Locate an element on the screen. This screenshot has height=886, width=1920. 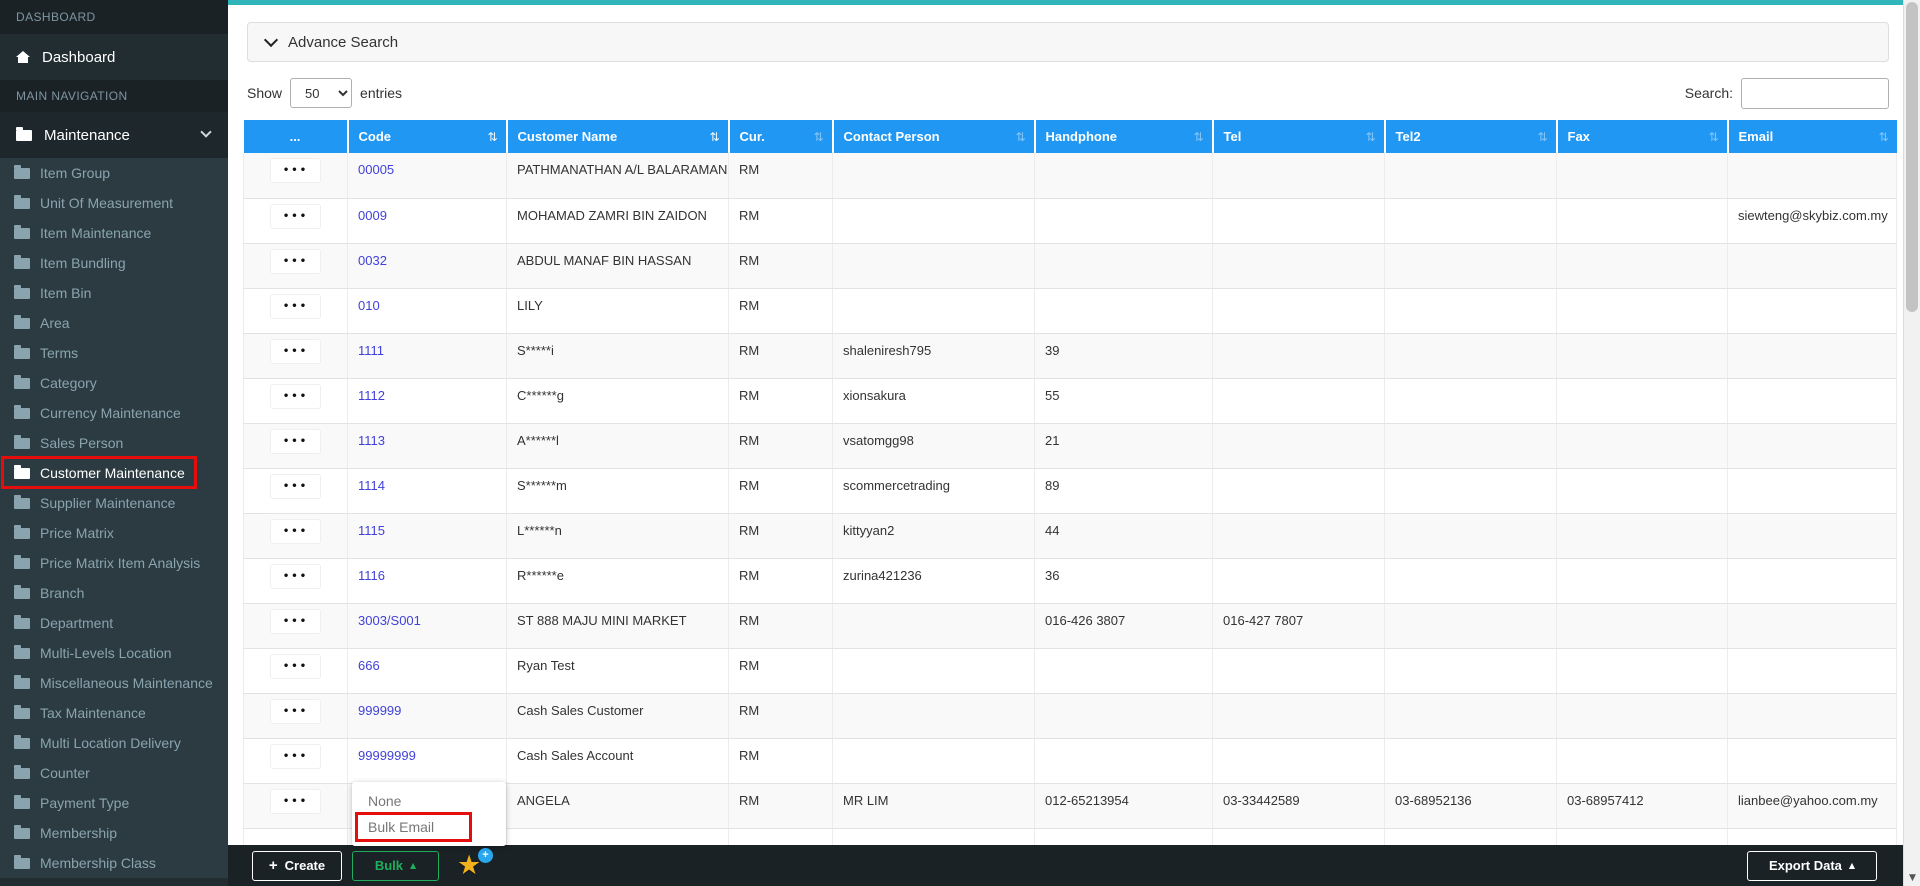
sidebar-item-multi-levels-location: Multi-Levels Location is located at coordinates (114, 653).